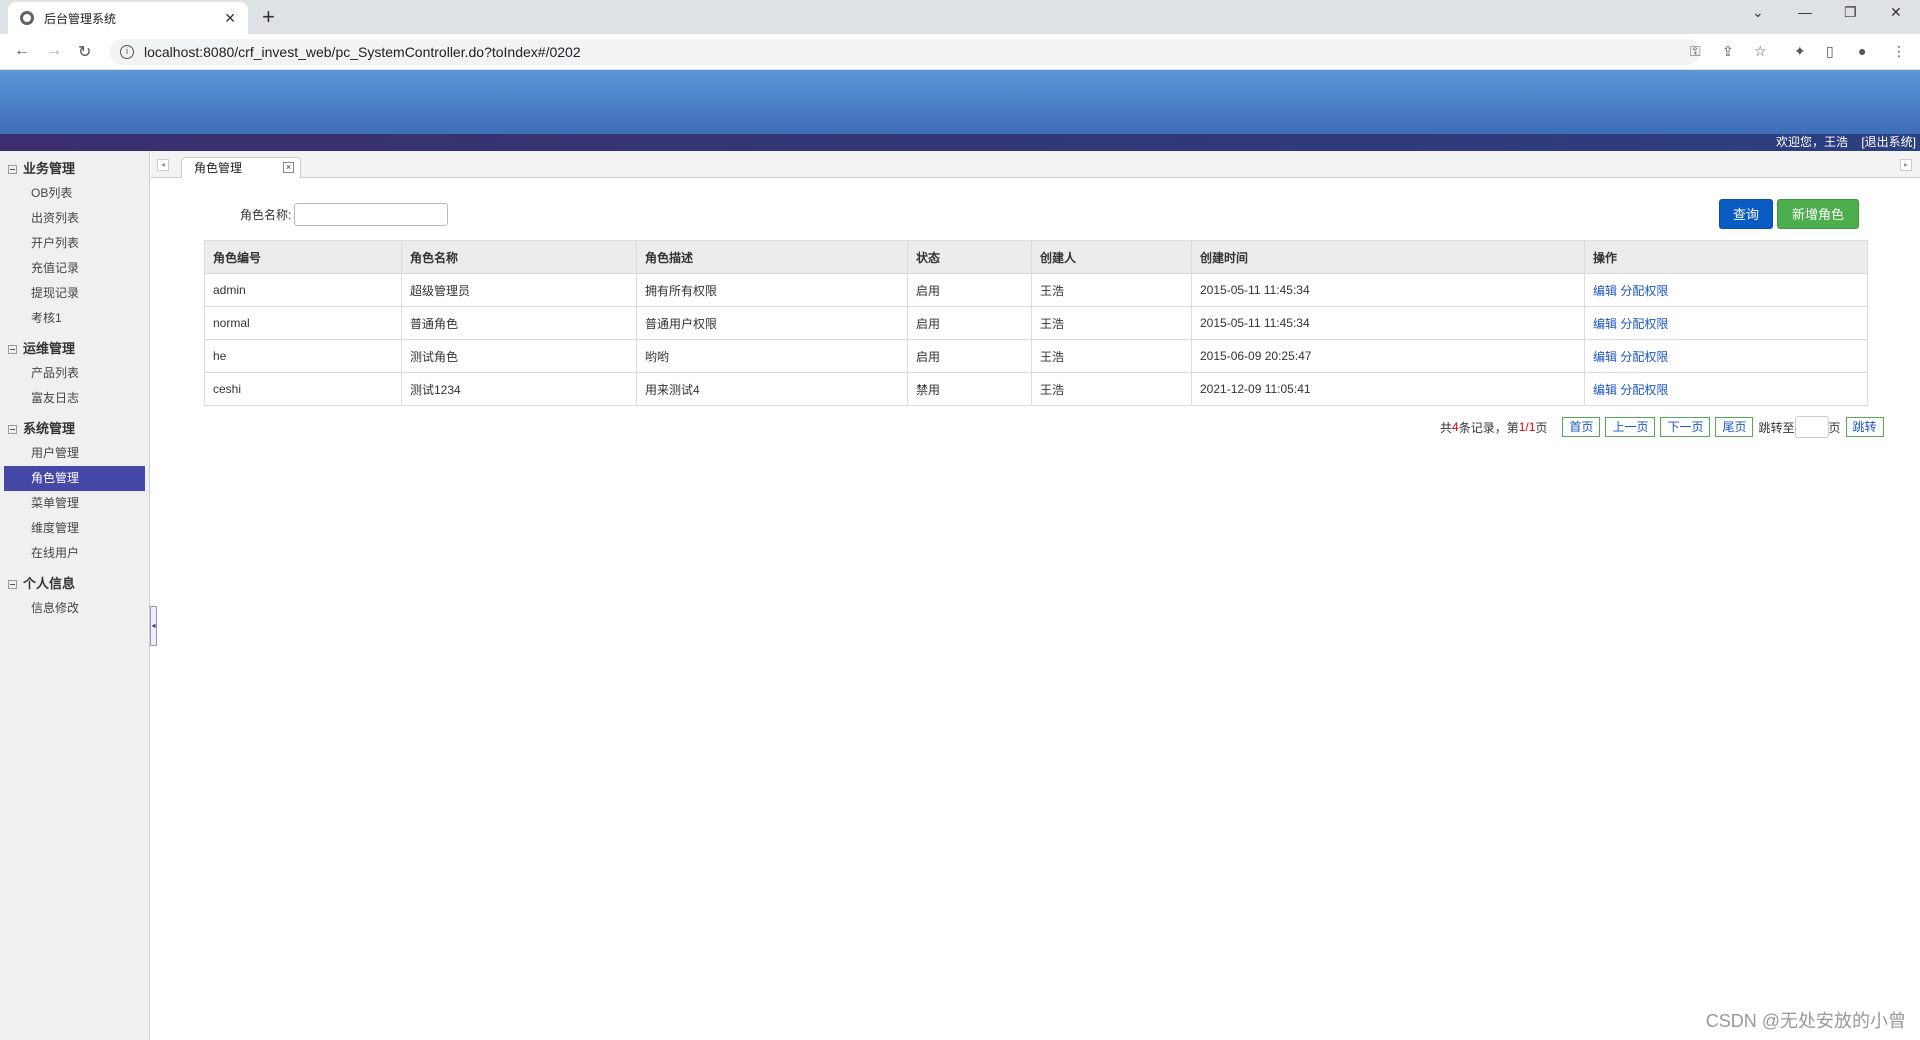  I want to click on app-banner, so click(960, 102).